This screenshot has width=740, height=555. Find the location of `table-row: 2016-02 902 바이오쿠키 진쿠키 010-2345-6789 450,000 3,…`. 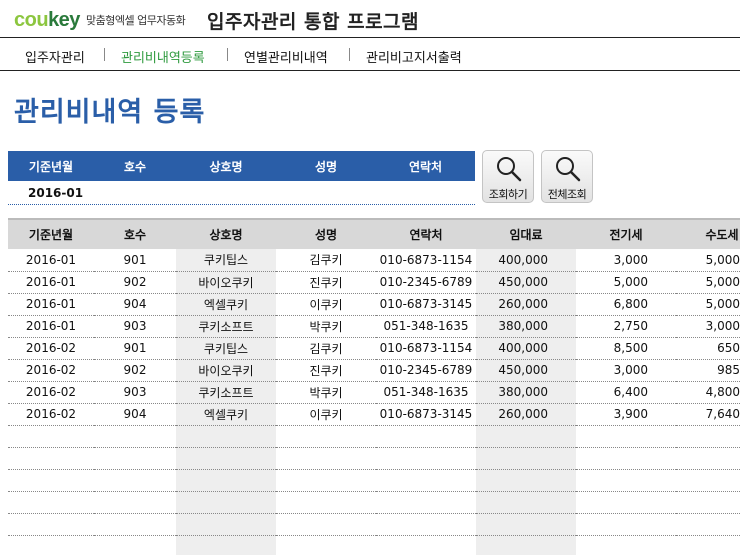

table-row: 2016-02 902 바이오쿠키 진쿠키 010-2345-6789 450,000 3,… is located at coordinates (374, 370).